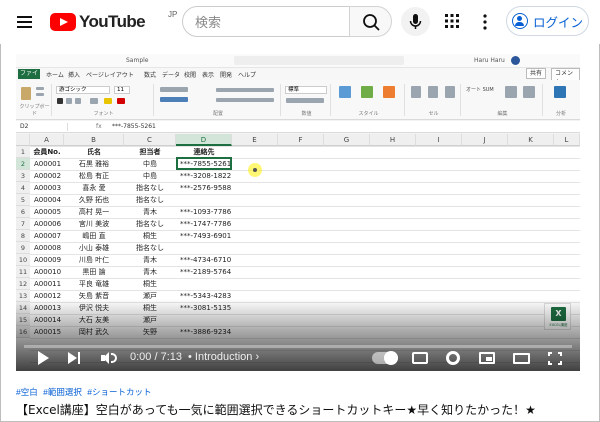  What do you see at coordinates (223, 357) in the screenshot?
I see `chapter-button: • Introduction ›` at bounding box center [223, 357].